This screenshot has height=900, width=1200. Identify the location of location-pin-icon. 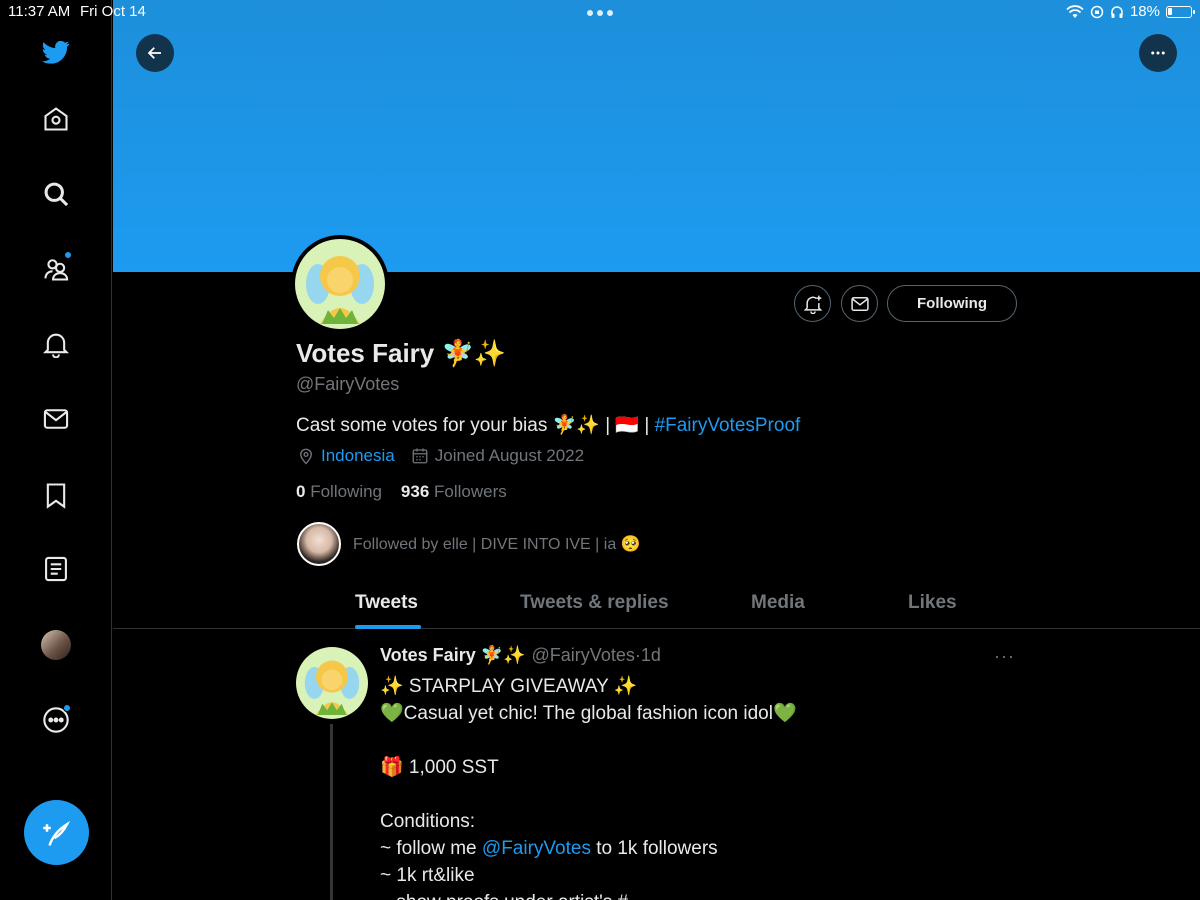
(306, 456).